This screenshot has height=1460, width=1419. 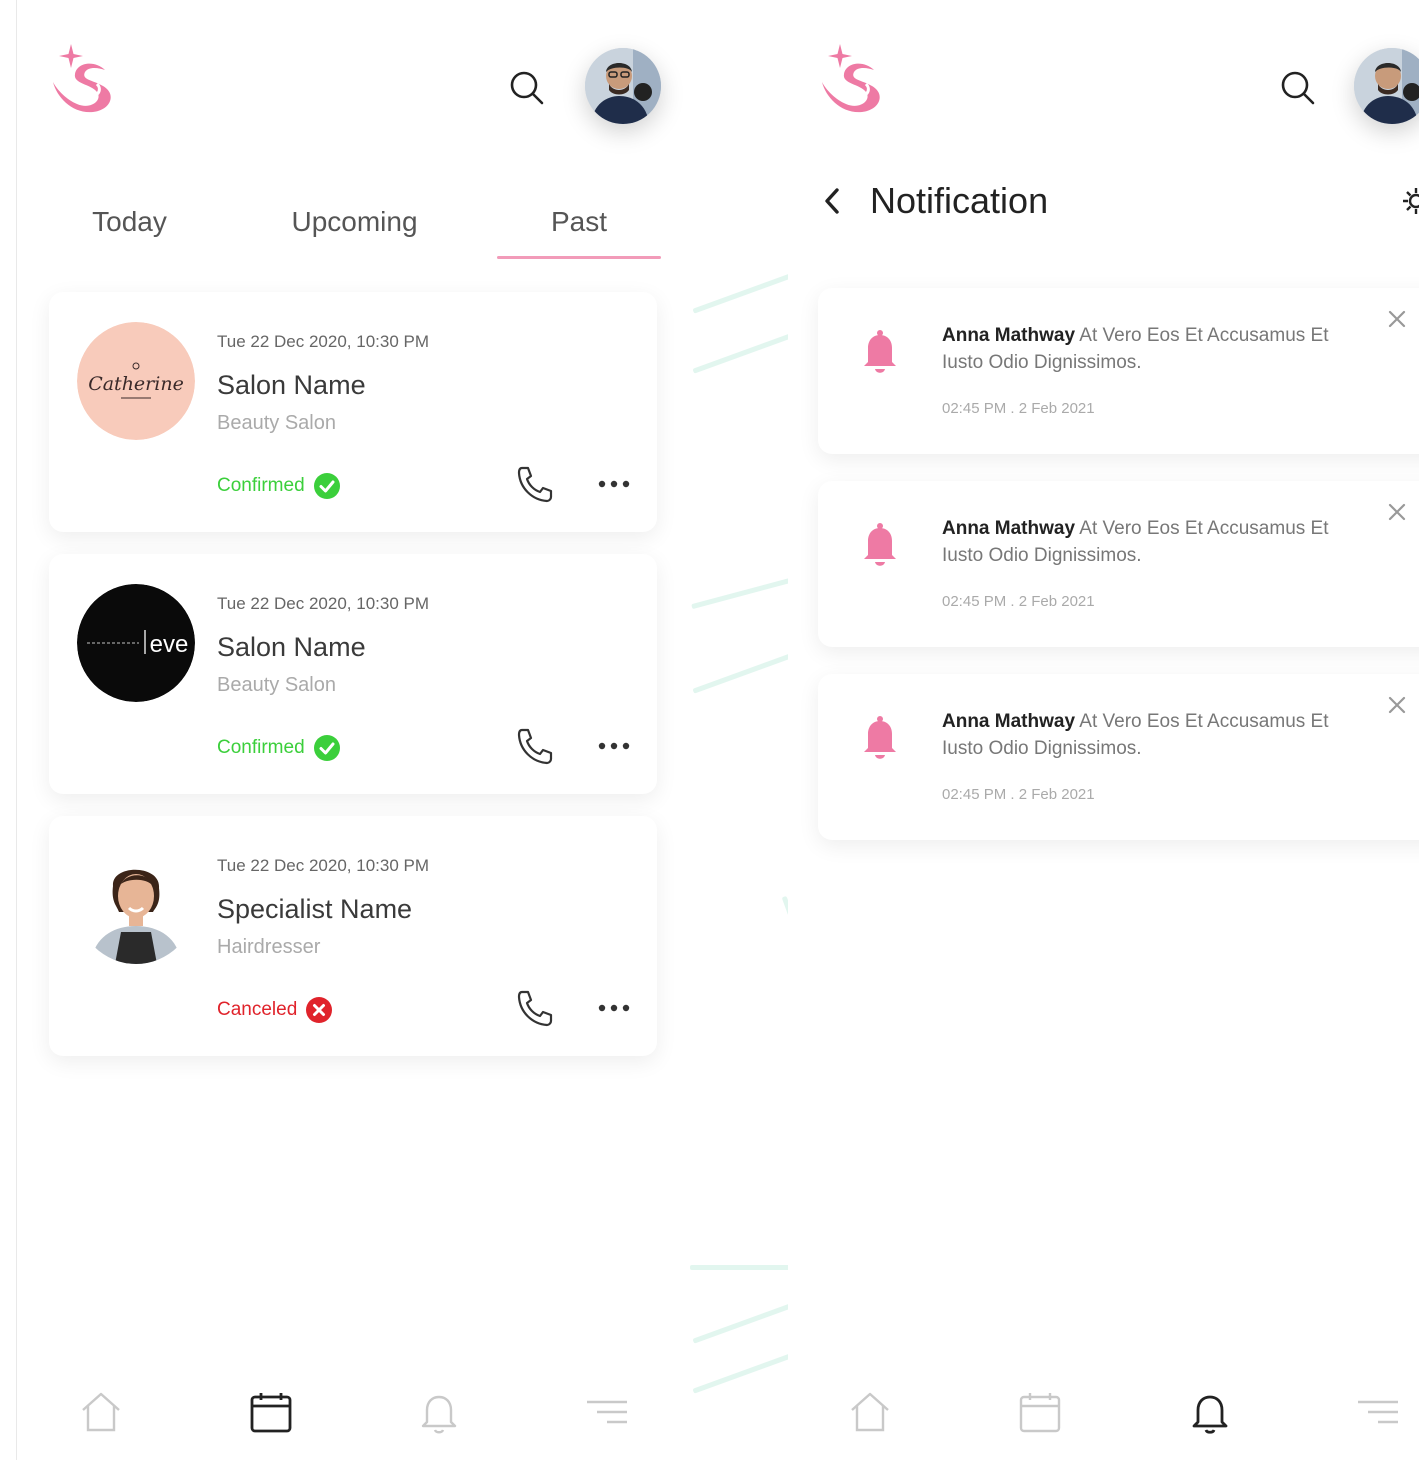 I want to click on gear-icon, so click(x=1411, y=201).